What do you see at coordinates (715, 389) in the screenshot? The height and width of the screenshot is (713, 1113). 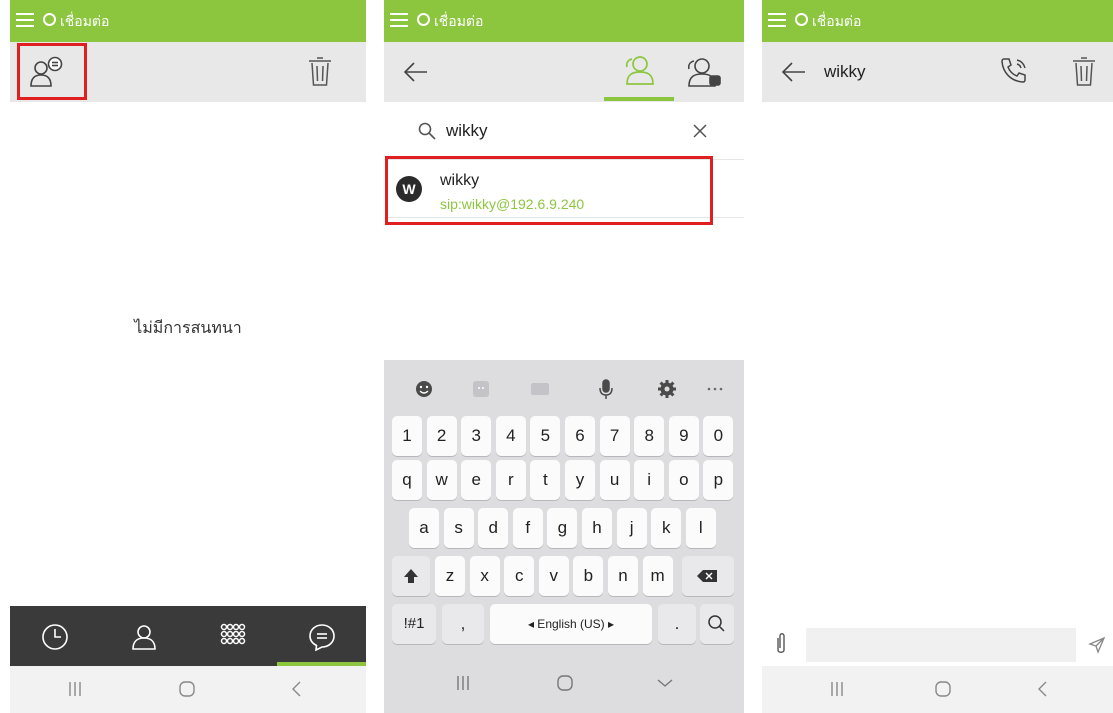 I see `more-options-icon` at bounding box center [715, 389].